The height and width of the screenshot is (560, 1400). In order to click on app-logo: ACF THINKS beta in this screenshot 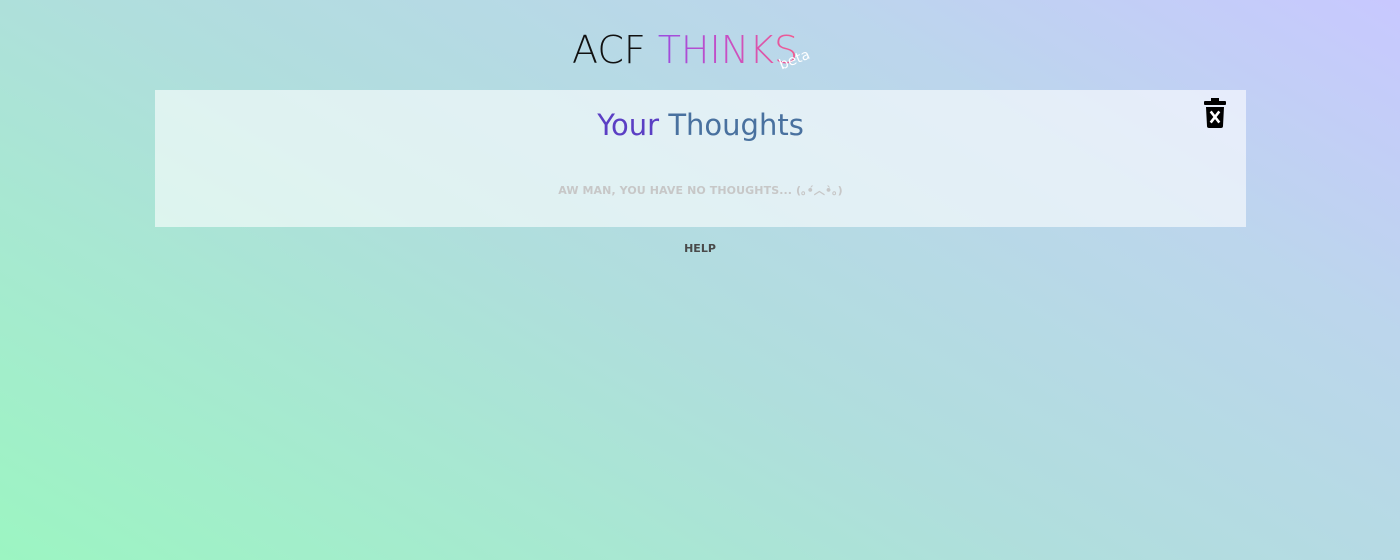, I will do `click(692, 53)`.